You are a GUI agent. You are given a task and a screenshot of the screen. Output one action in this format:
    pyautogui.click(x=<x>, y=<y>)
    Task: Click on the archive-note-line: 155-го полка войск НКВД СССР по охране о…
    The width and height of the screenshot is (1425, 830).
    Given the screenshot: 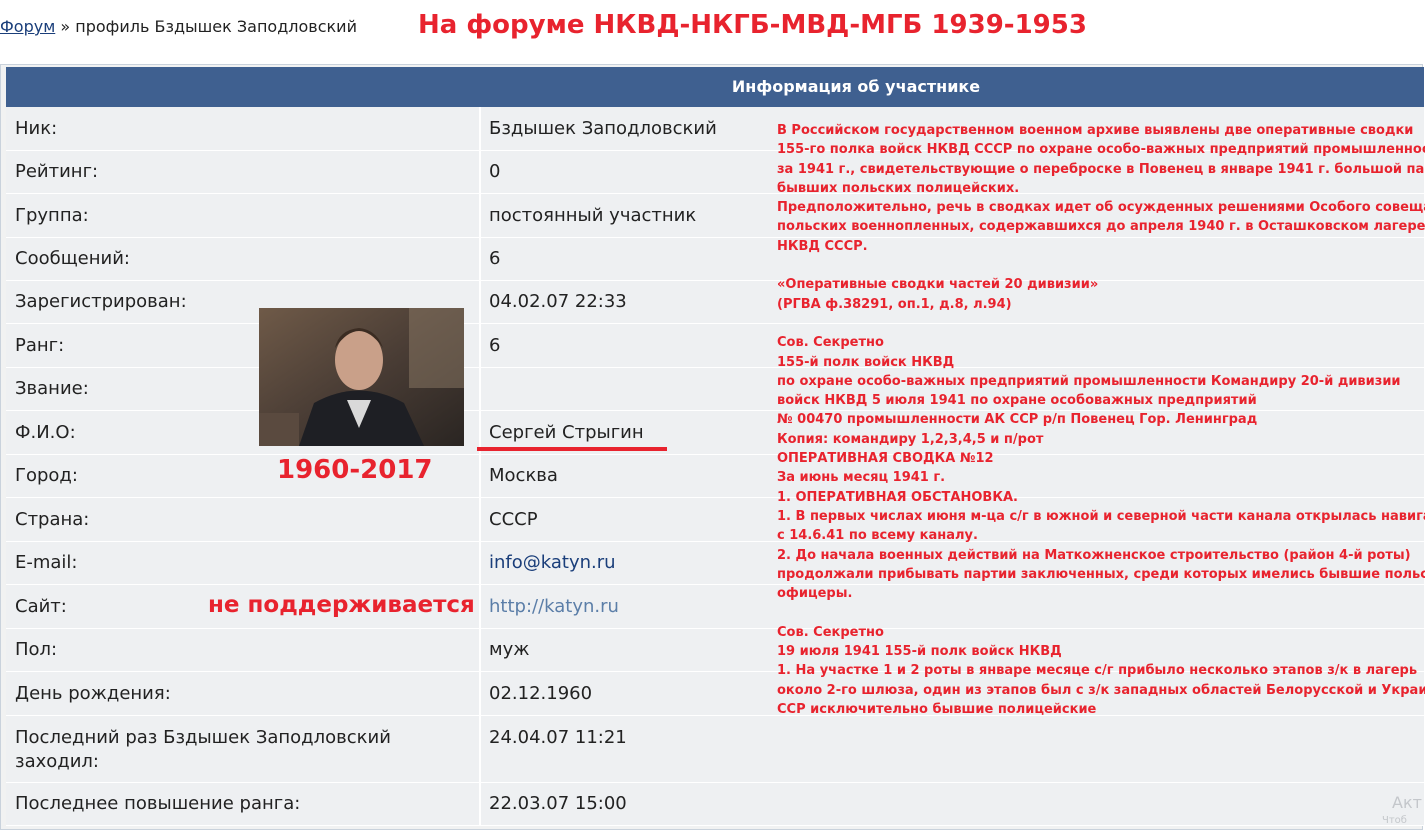 What is the action you would take?
    pyautogui.click(x=1101, y=150)
    